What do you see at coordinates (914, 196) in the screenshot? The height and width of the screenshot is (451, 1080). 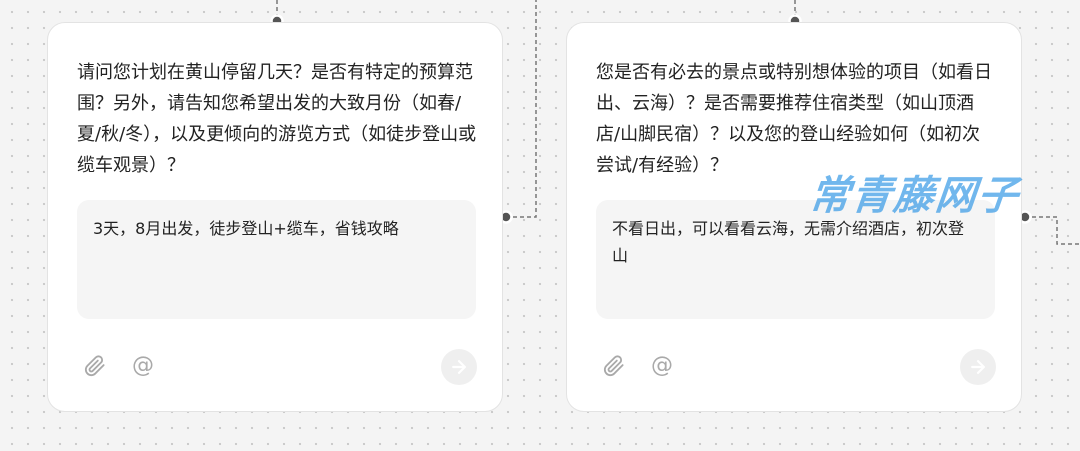 I see `watermark-text: 常青藤网子` at bounding box center [914, 196].